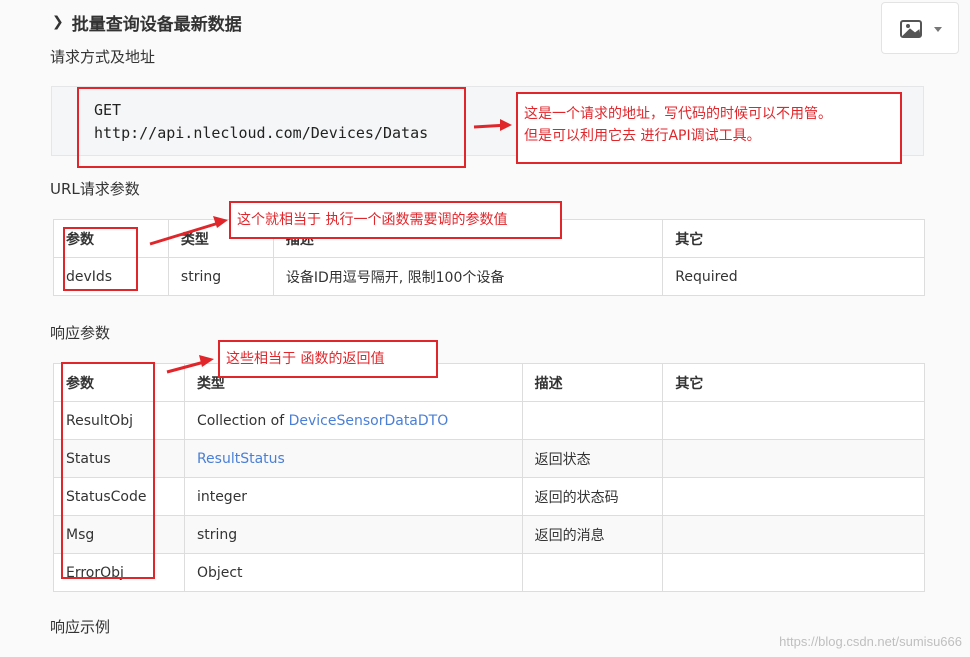 The height and width of the screenshot is (657, 970). Describe the element at coordinates (506, 125) in the screenshot. I see `arrow-request-head` at that location.